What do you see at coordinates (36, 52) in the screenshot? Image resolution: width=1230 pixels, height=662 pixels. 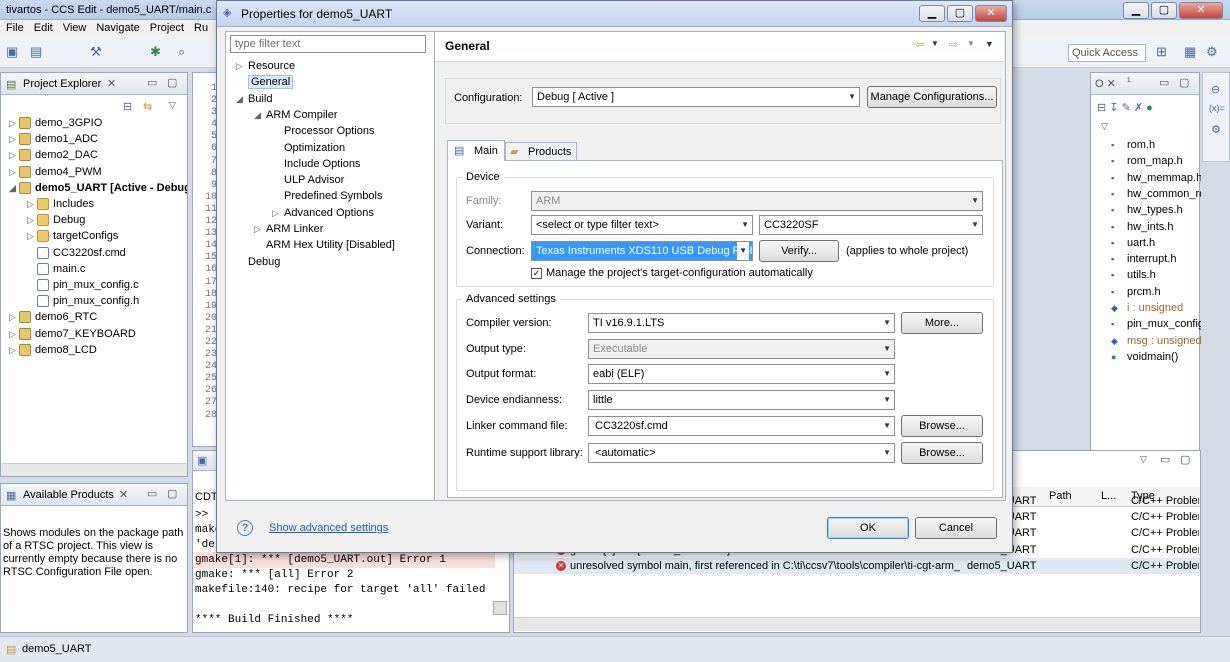 I see `save-icon: ▤` at bounding box center [36, 52].